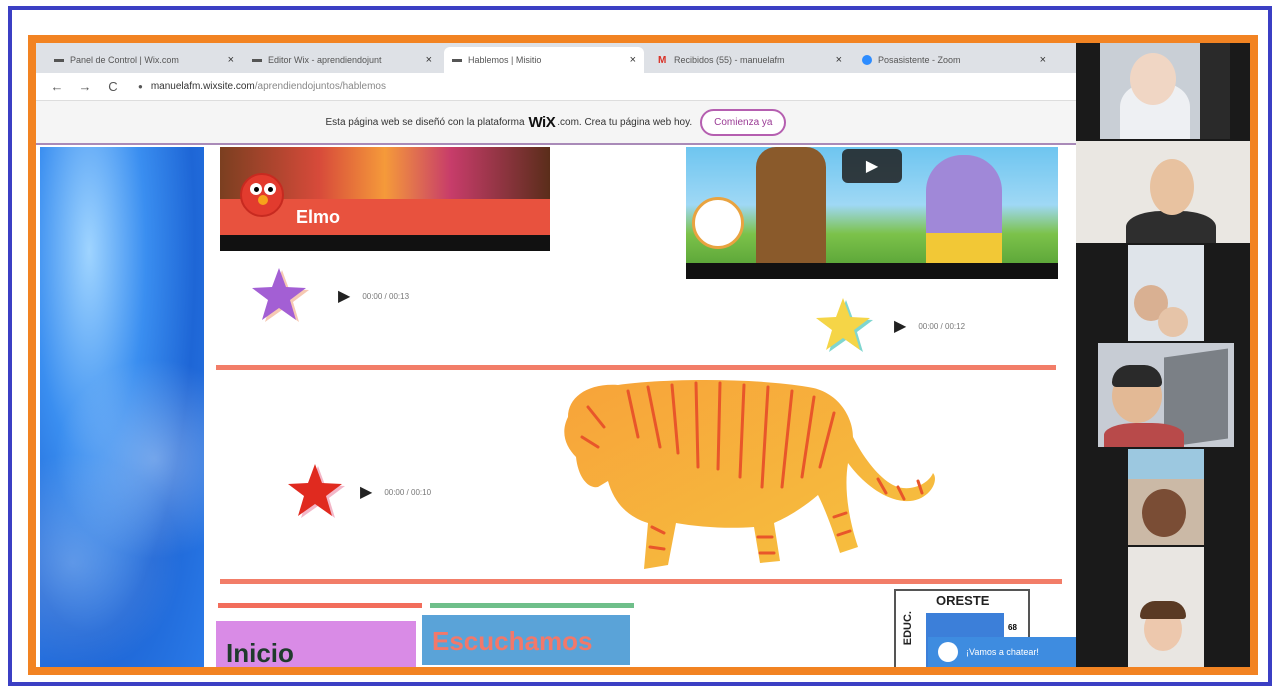 The image size is (1280, 691). I want to click on zoom-icon, so click(867, 60).